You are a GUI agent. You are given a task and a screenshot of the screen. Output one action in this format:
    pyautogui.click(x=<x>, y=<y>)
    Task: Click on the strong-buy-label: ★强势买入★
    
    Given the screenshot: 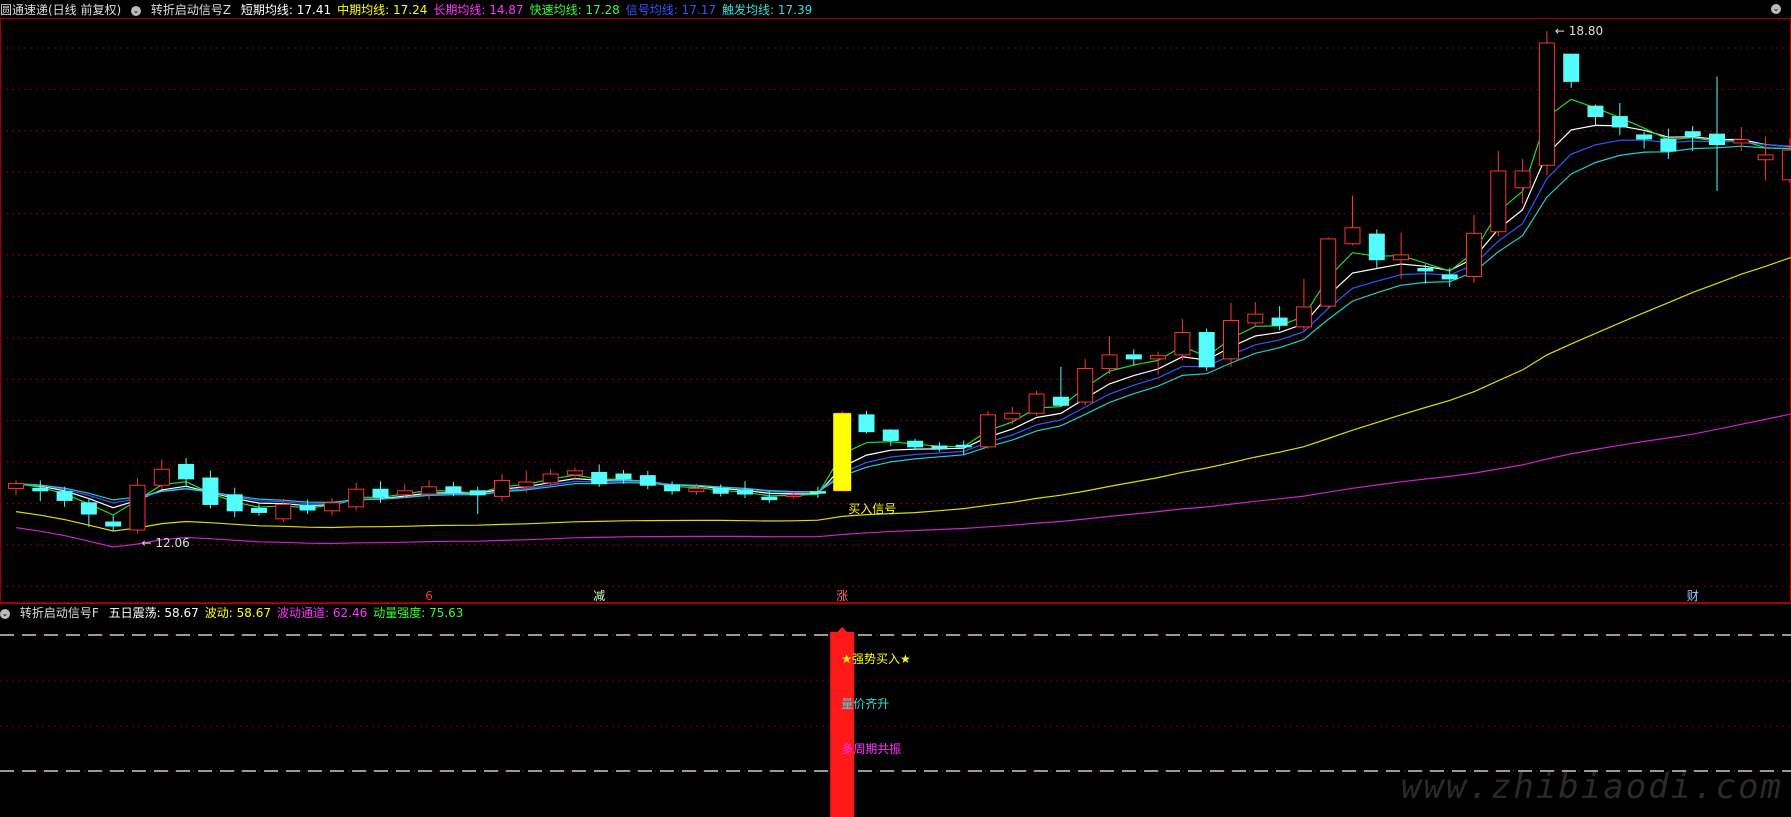 What is the action you would take?
    pyautogui.click(x=876, y=659)
    